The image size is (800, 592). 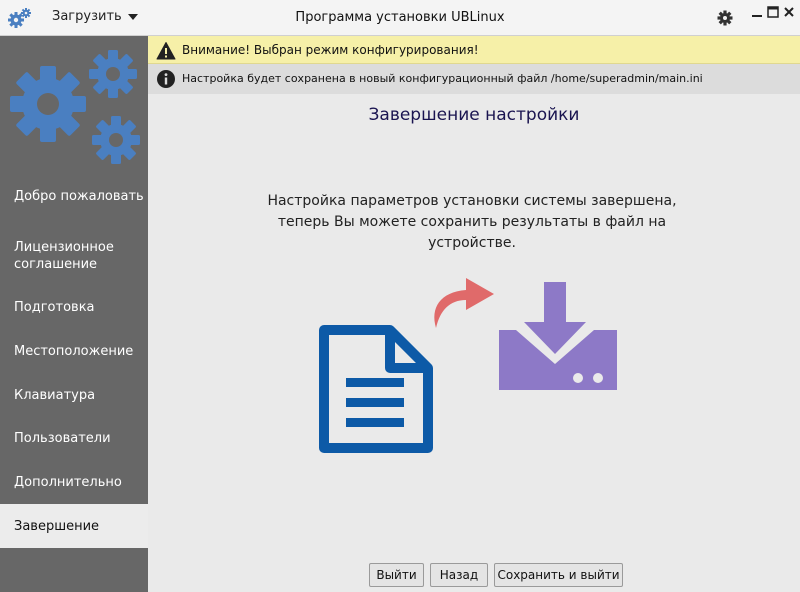 I want to click on sidebar-item-label: Подготовка, so click(x=54, y=307).